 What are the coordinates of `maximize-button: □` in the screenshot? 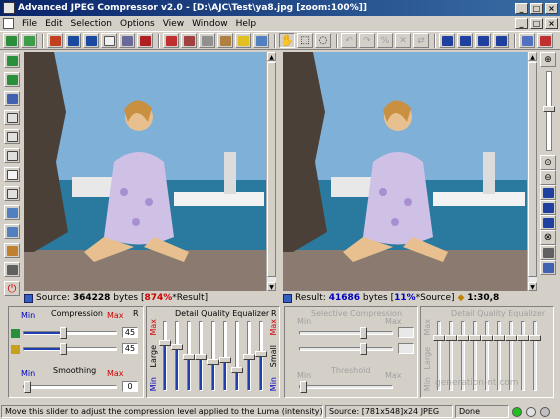 It's located at (536, 8).